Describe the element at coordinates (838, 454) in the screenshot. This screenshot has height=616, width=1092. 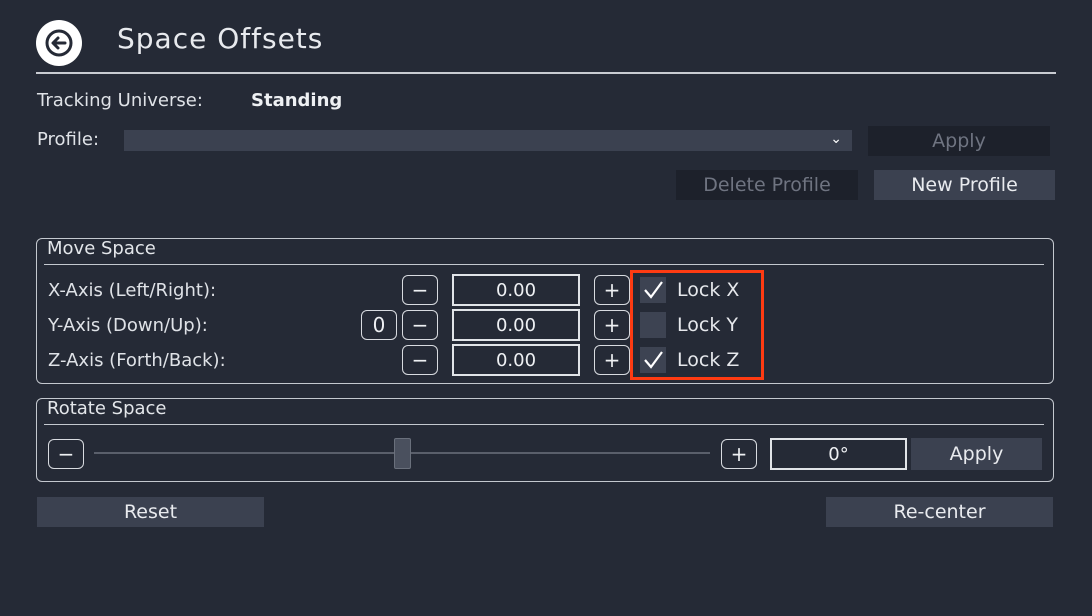
I see `rotate-value-field: 0°` at that location.